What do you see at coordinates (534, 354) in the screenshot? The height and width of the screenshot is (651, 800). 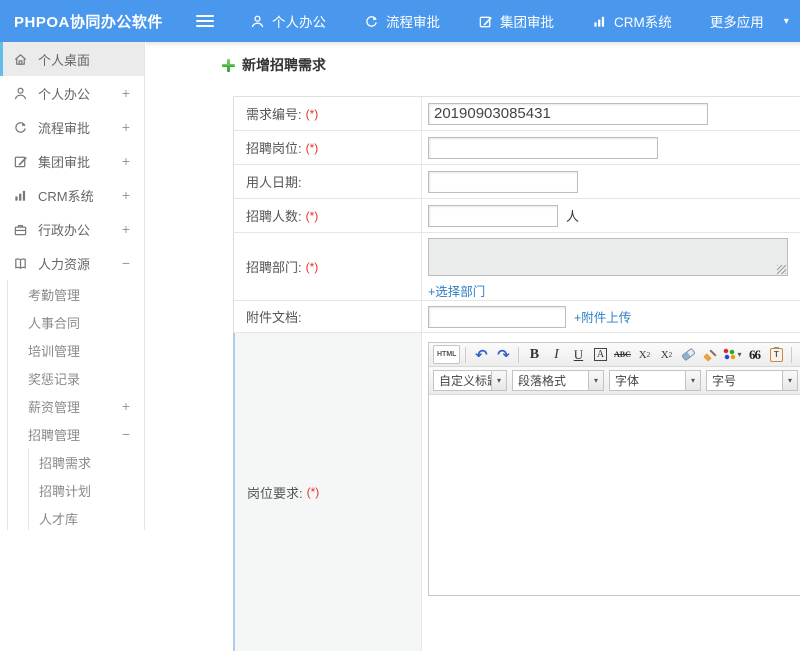 I see `bold-button: B` at bounding box center [534, 354].